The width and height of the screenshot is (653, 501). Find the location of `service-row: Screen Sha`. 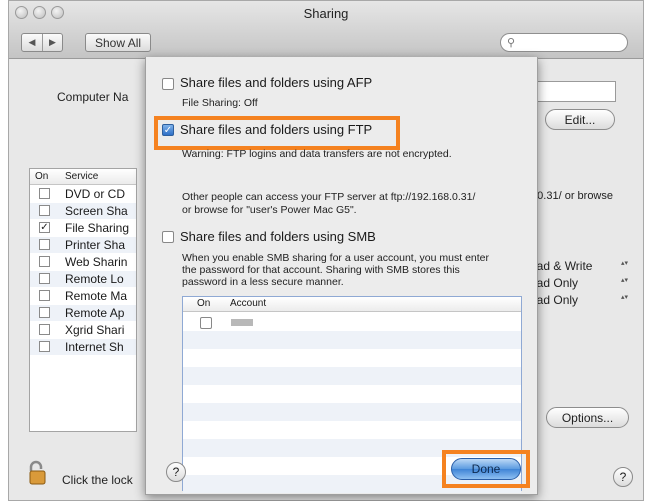

service-row: Screen Sha is located at coordinates (83, 211).